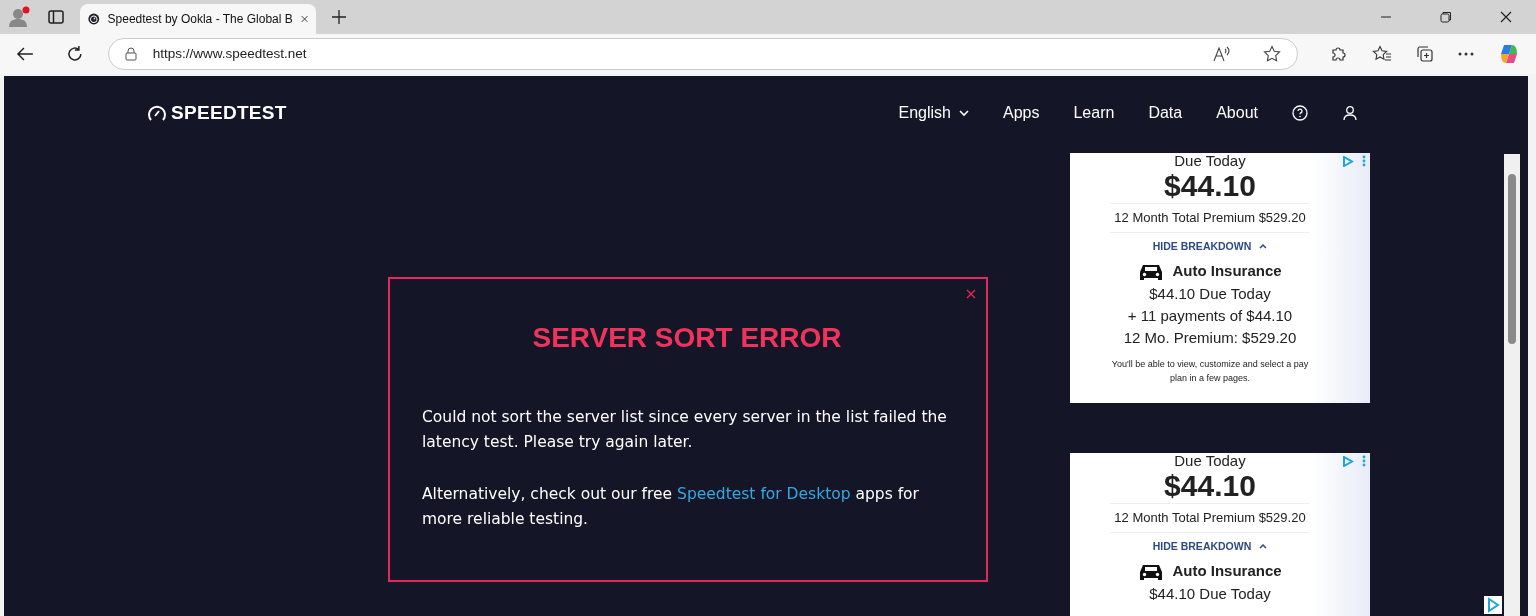  Describe the element at coordinates (1350, 113) in the screenshot. I see `user-icon` at that location.